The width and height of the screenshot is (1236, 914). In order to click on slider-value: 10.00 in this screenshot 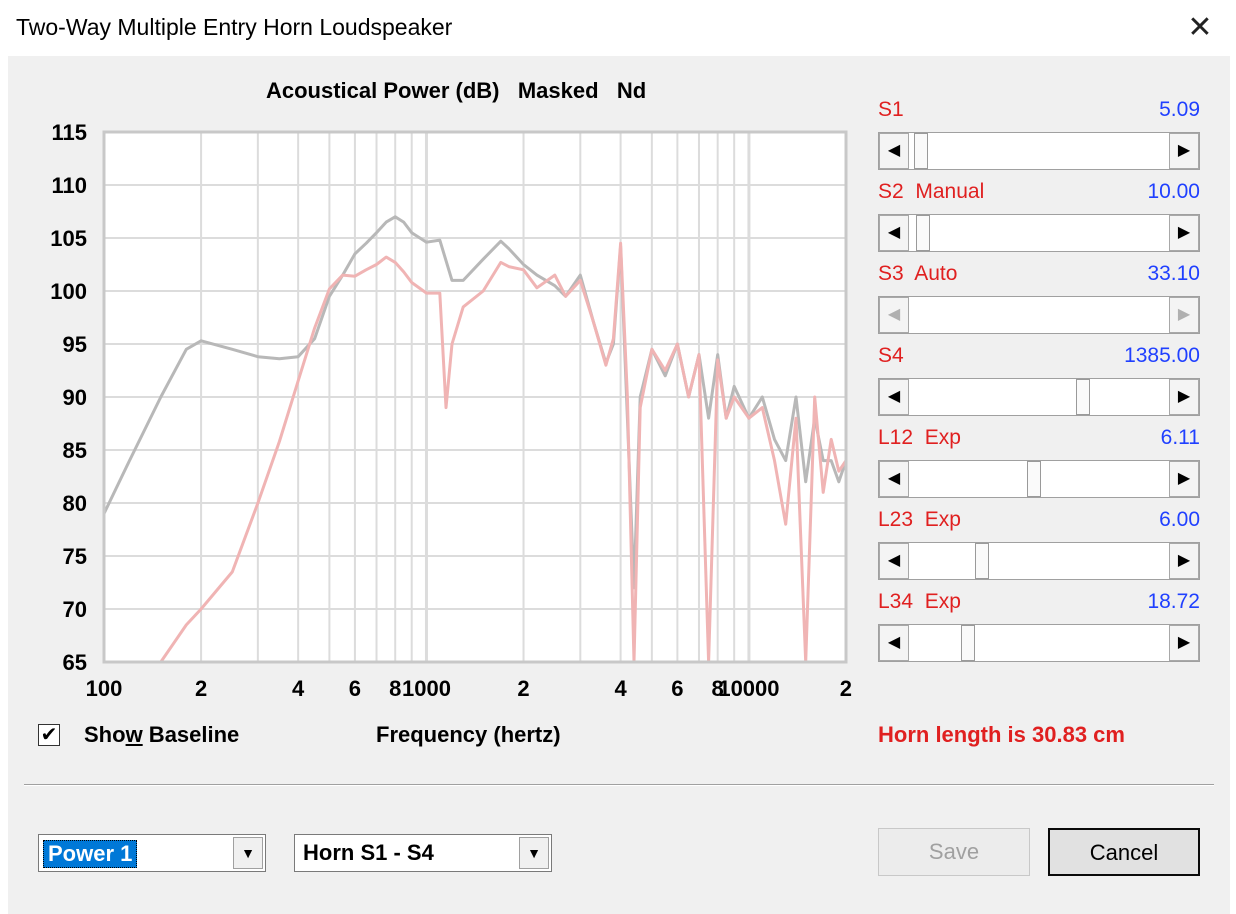, I will do `click(1173, 191)`.